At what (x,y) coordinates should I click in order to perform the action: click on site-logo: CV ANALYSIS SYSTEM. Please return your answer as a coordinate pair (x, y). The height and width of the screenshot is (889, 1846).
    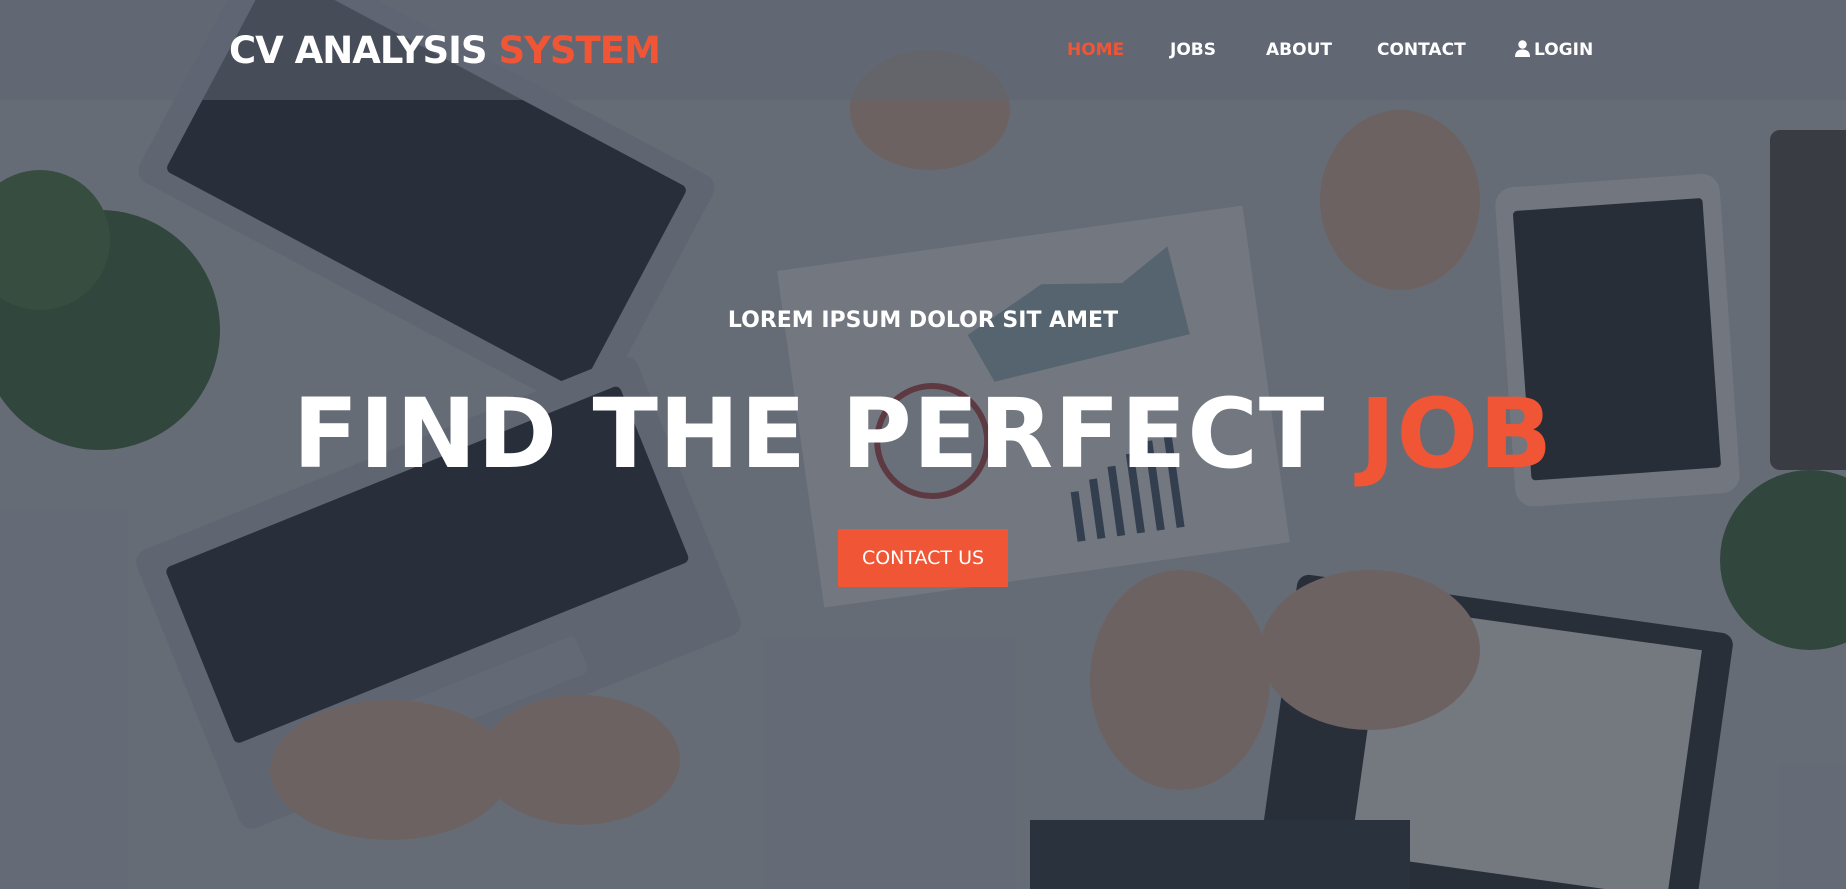
    Looking at the image, I should click on (445, 51).